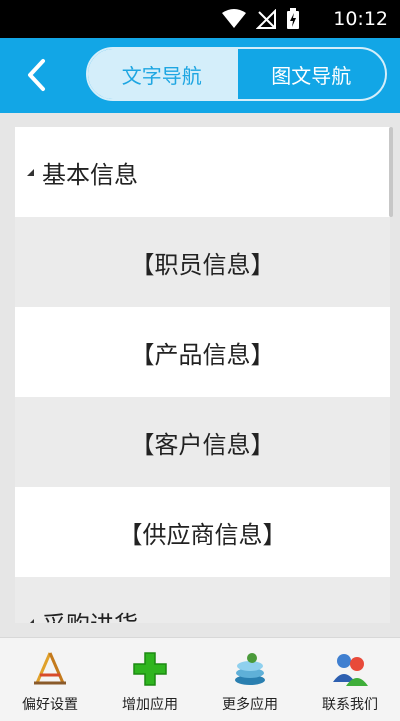  I want to click on tab-image-nav: 图文导航, so click(310, 74).